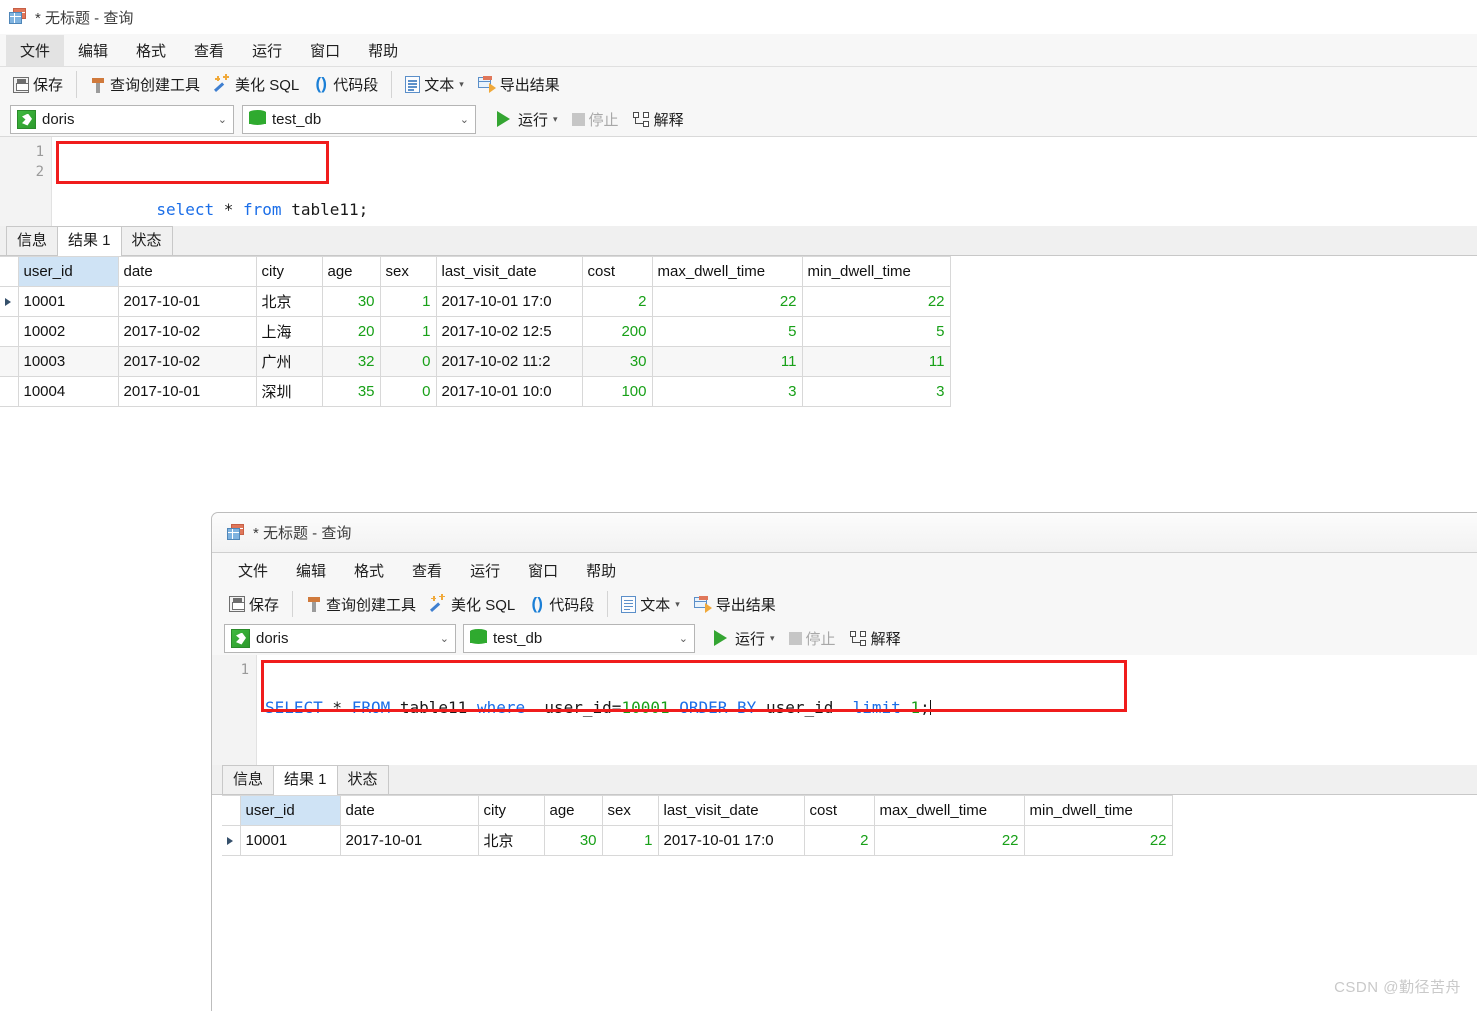 The height and width of the screenshot is (1011, 1477). What do you see at coordinates (949, 810) in the screenshot?
I see `column-header-max-dwell-time: max_dwell_time` at bounding box center [949, 810].